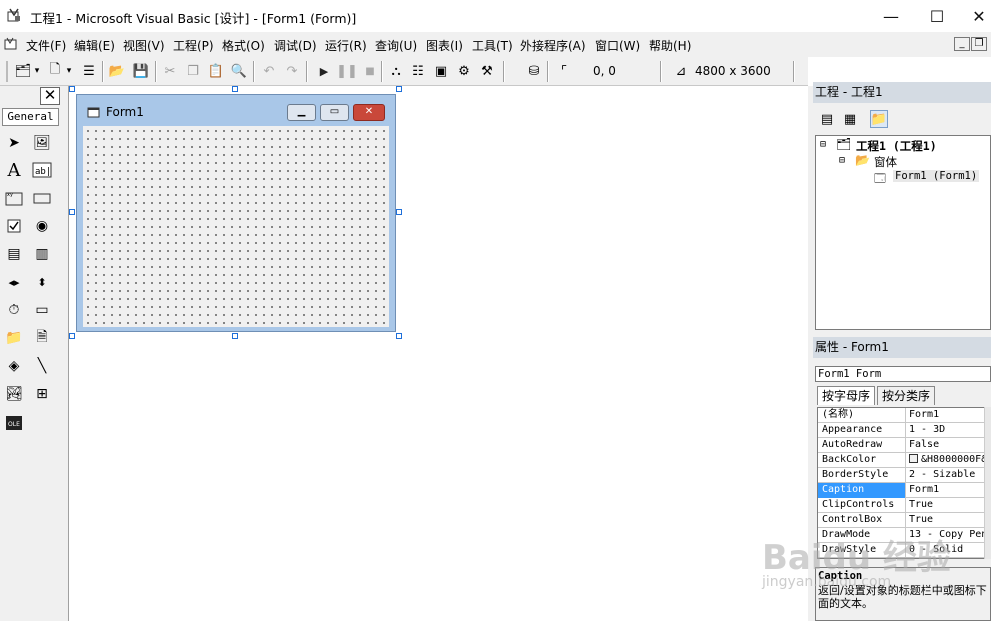 This screenshot has width=991, height=621. I want to click on undo-icon: ↶, so click(269, 71).